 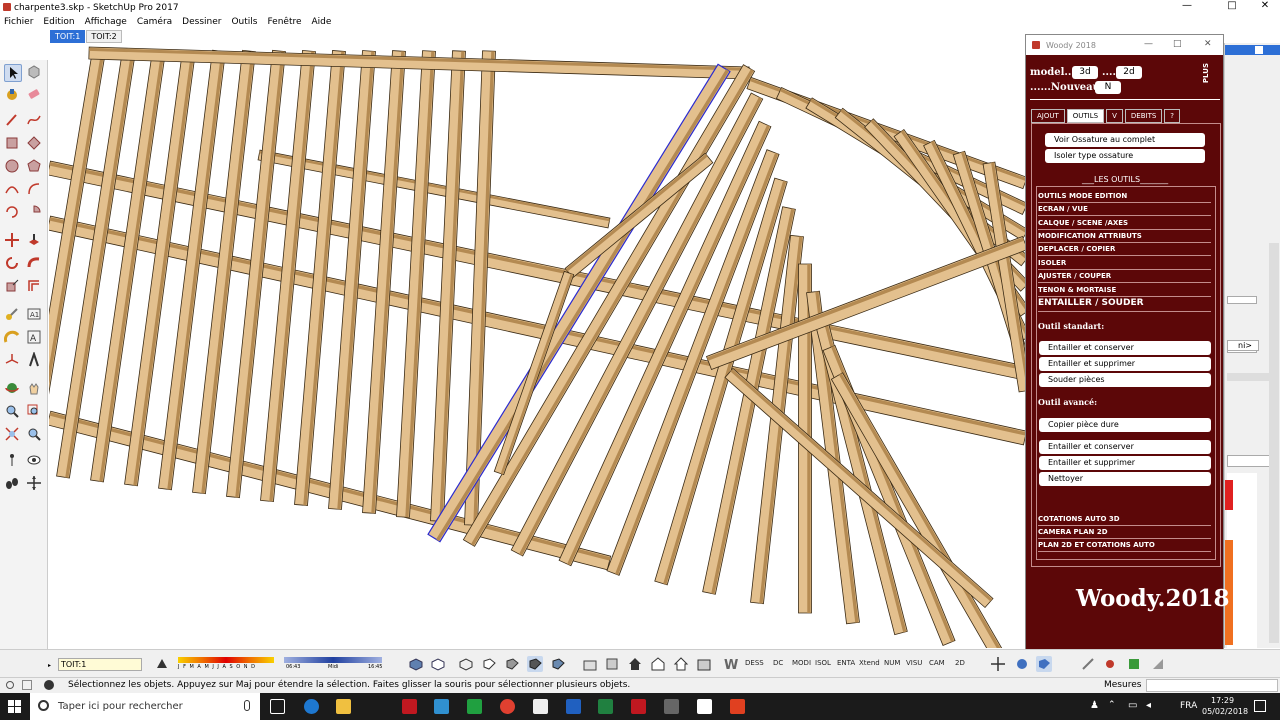 What do you see at coordinates (1225, 711) in the screenshot?
I see `taskbar-date: 05/02/2018` at bounding box center [1225, 711].